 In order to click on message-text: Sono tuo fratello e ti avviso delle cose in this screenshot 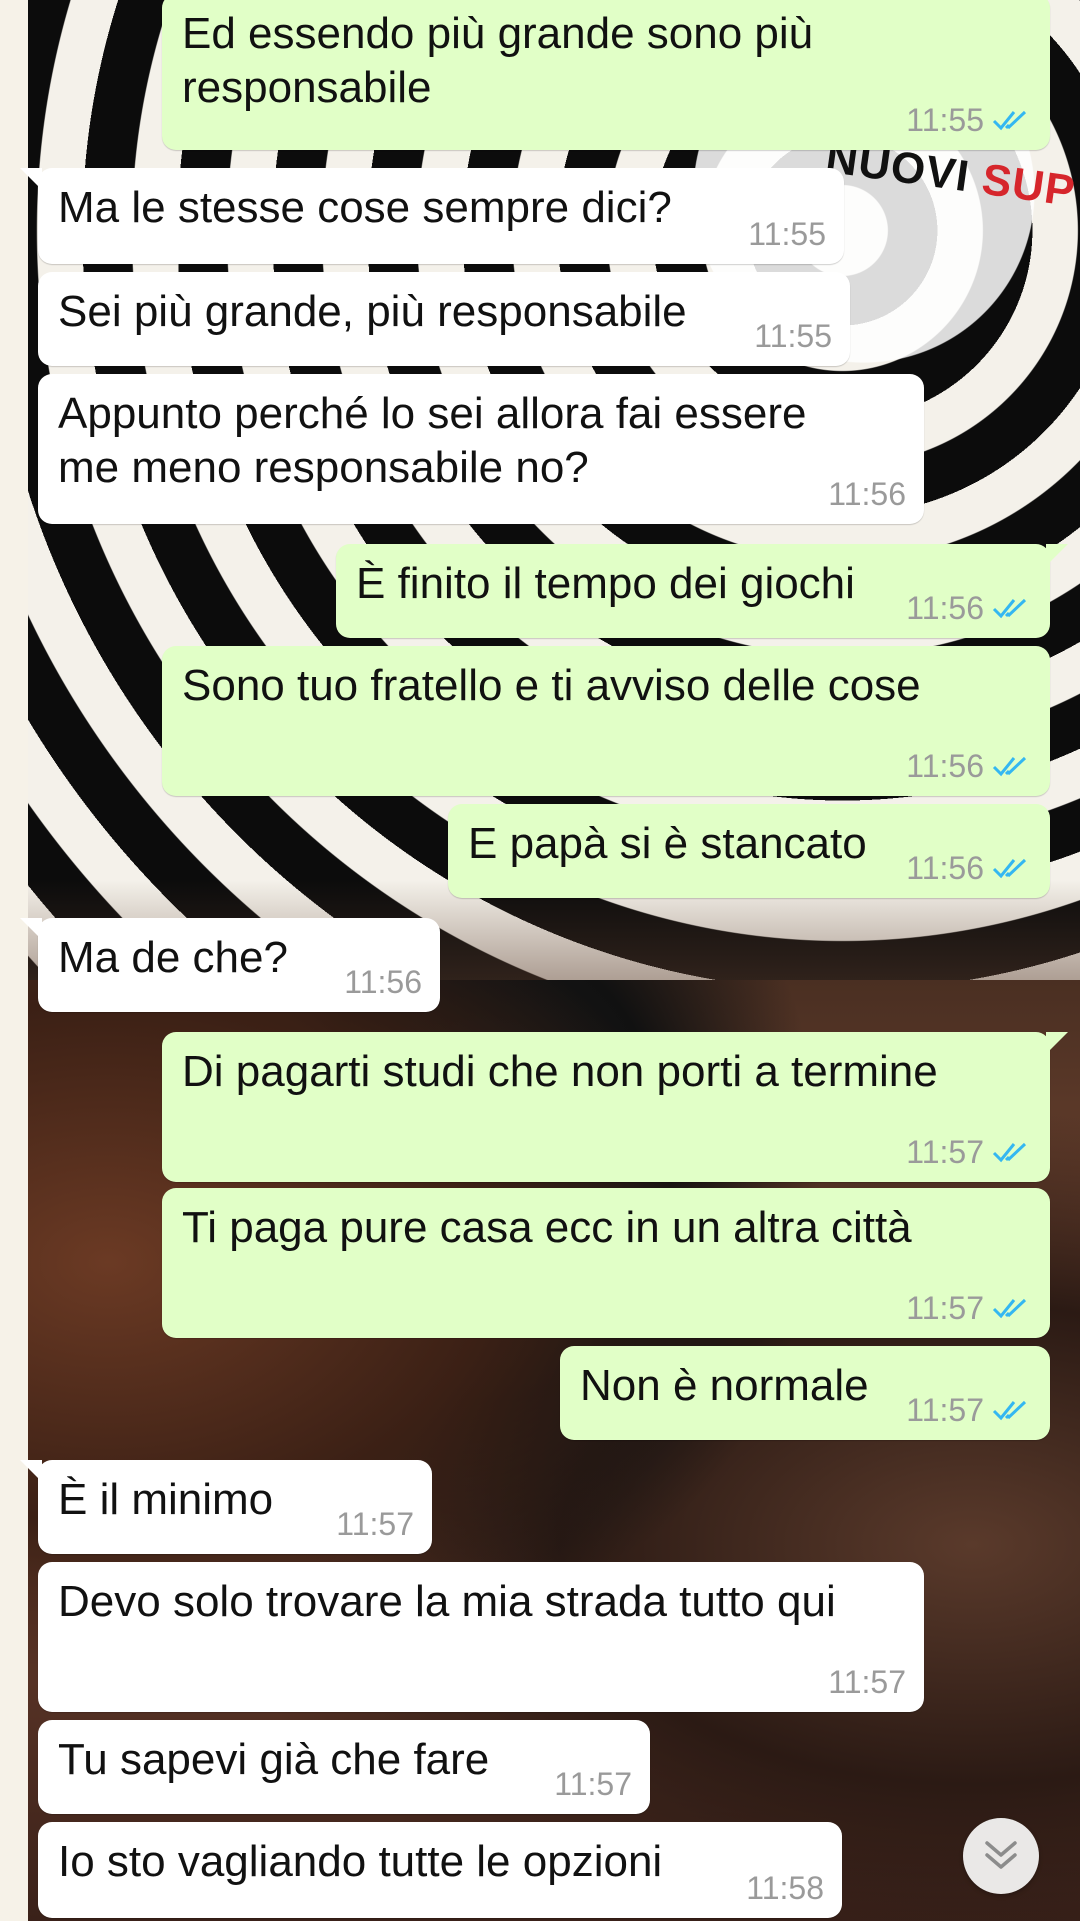, I will do `click(551, 685)`.